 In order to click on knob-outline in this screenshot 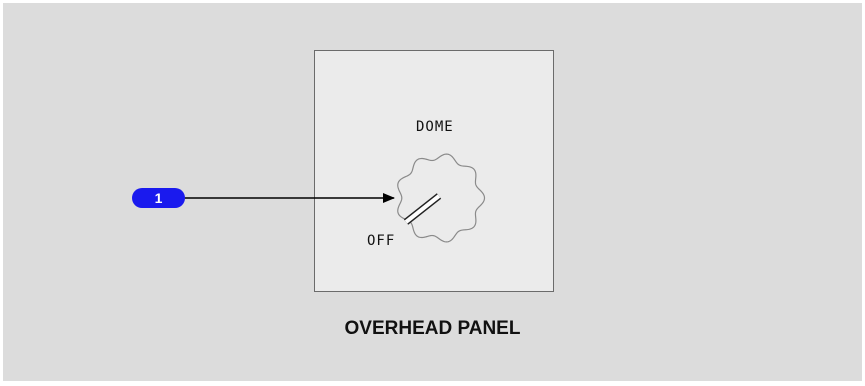, I will do `click(441, 198)`.